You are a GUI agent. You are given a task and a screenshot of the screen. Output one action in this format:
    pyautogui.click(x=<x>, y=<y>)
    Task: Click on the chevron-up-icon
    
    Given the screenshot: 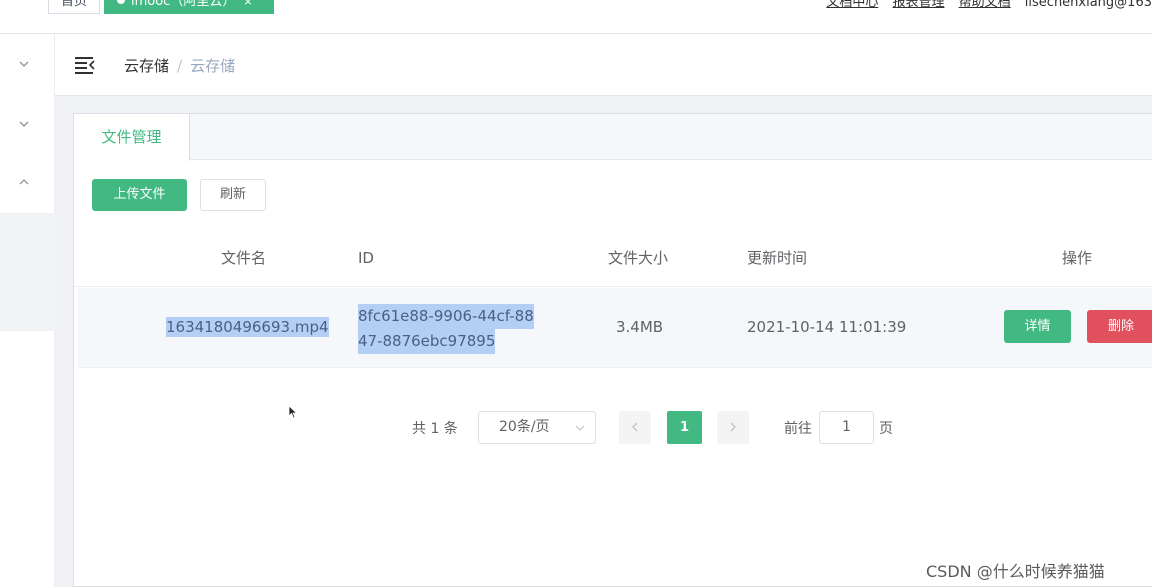 What is the action you would take?
    pyautogui.click(x=24, y=182)
    